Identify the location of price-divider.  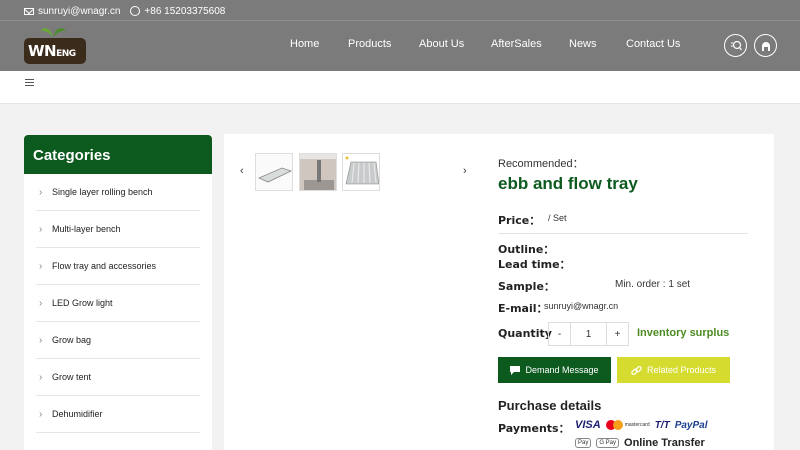
(623, 233).